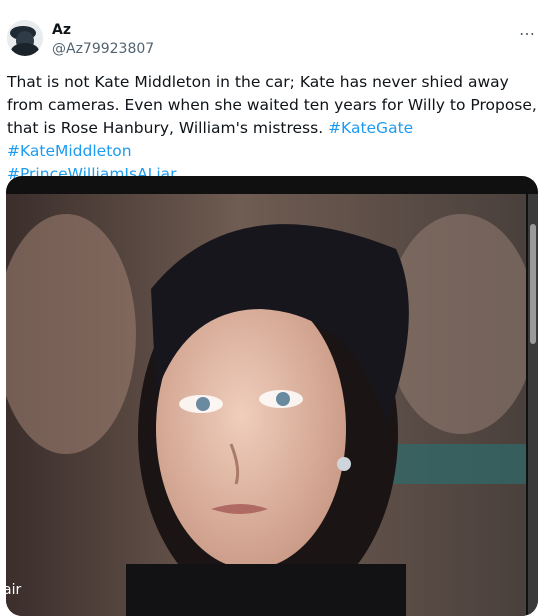  Describe the element at coordinates (103, 49) in the screenshot. I see `author-handle: @Az79923807` at that location.